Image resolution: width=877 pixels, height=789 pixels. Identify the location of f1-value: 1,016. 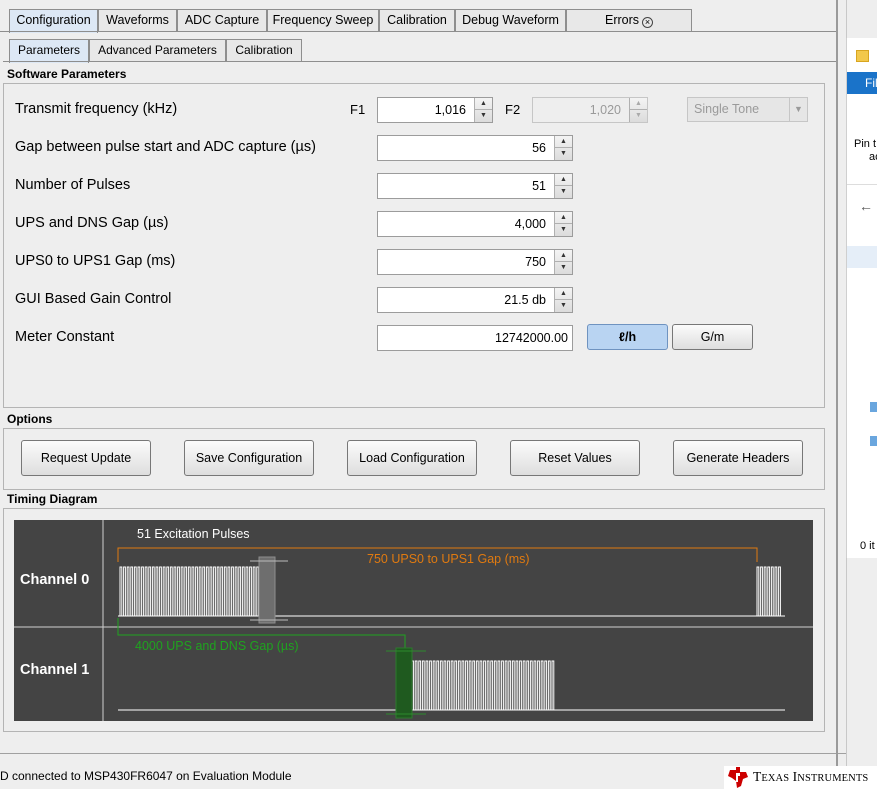
(450, 110).